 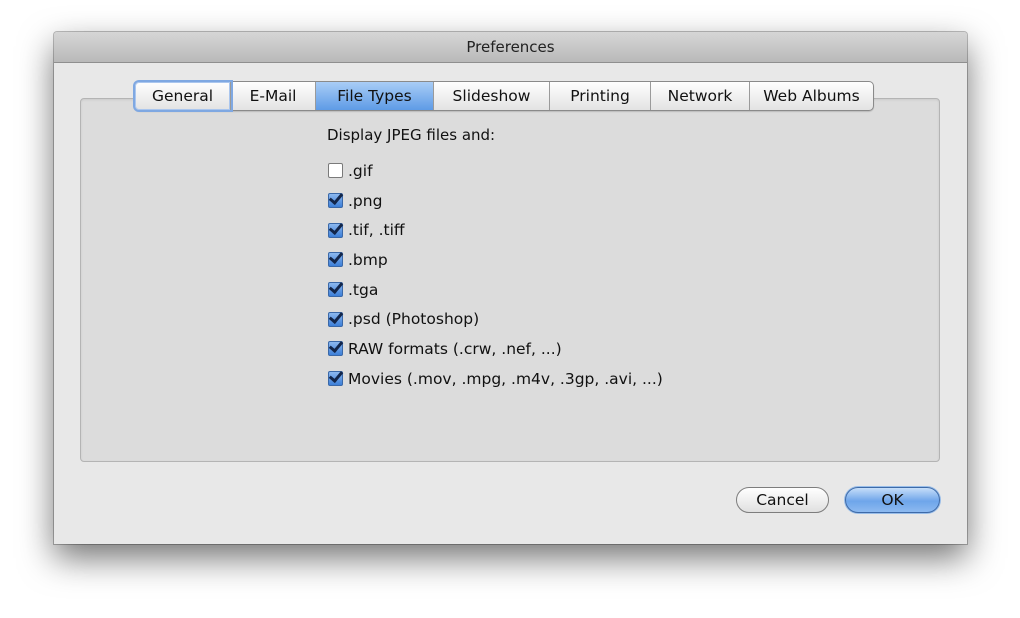 I want to click on checkbox-movies, so click(x=335, y=379).